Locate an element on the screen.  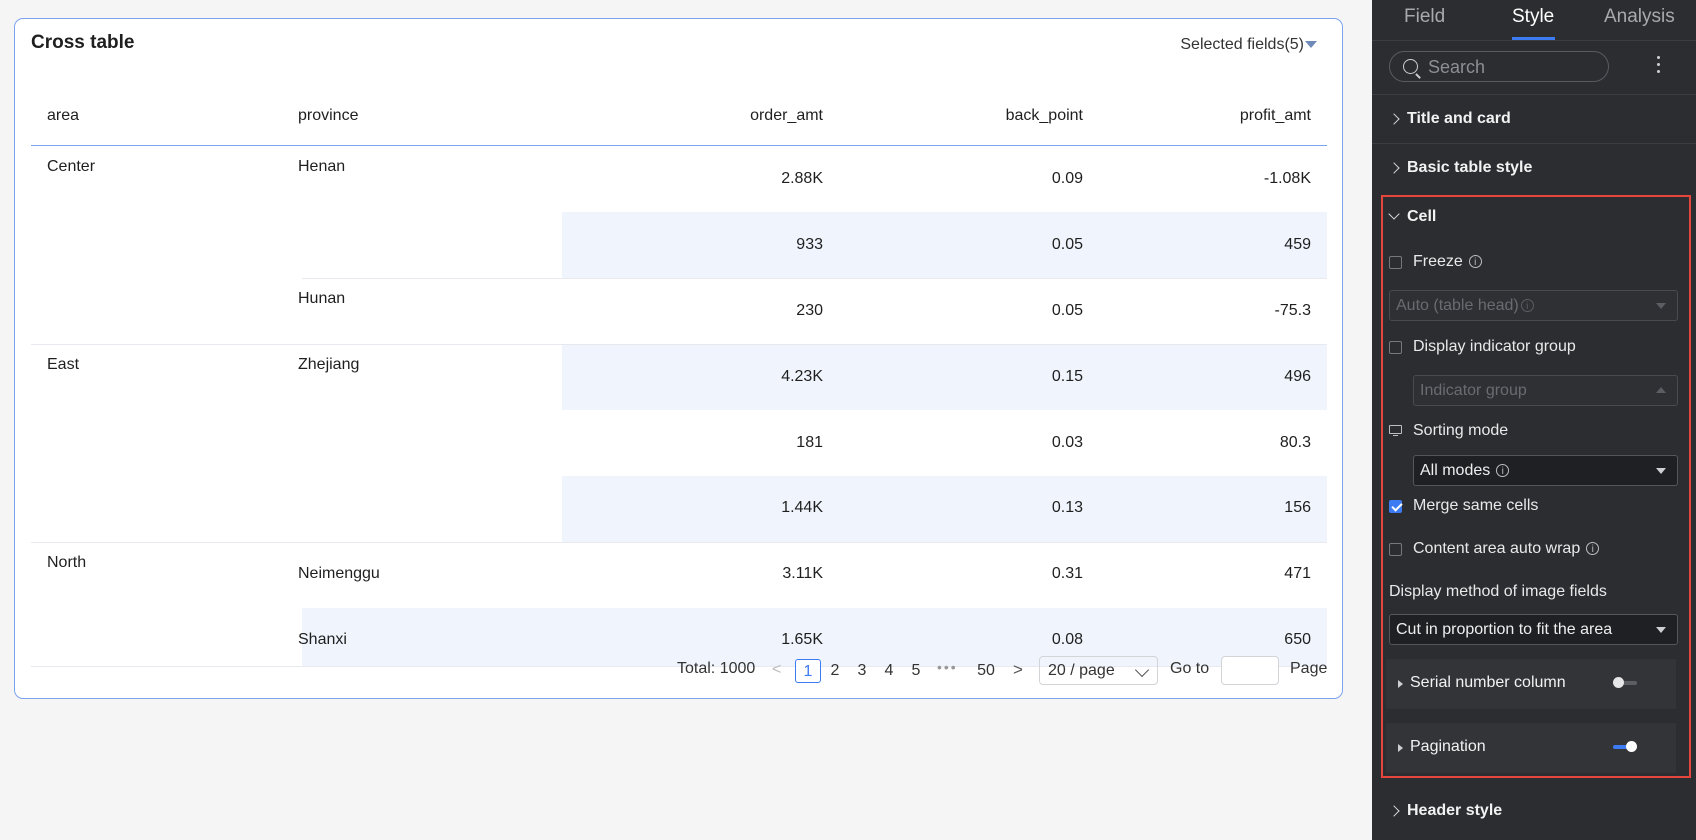
sorting-mode-select: All modes i is located at coordinates (1545, 470).